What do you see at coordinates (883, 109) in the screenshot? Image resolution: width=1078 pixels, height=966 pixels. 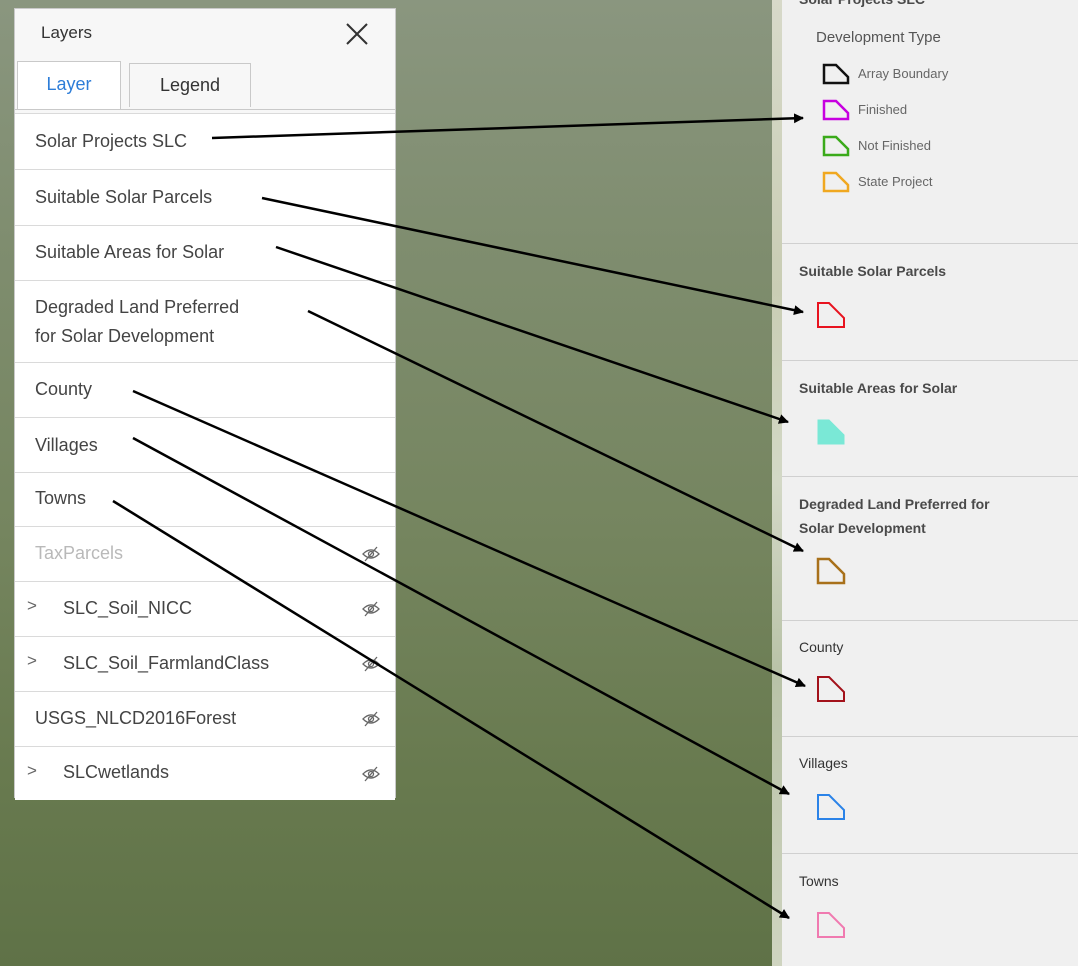 I see `legend-item-label: Finished` at bounding box center [883, 109].